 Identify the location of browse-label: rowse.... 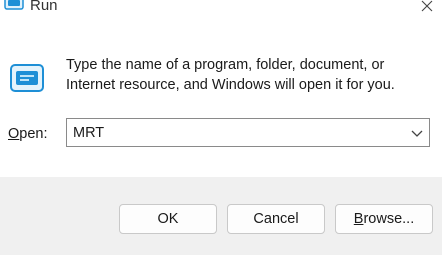
(389, 219).